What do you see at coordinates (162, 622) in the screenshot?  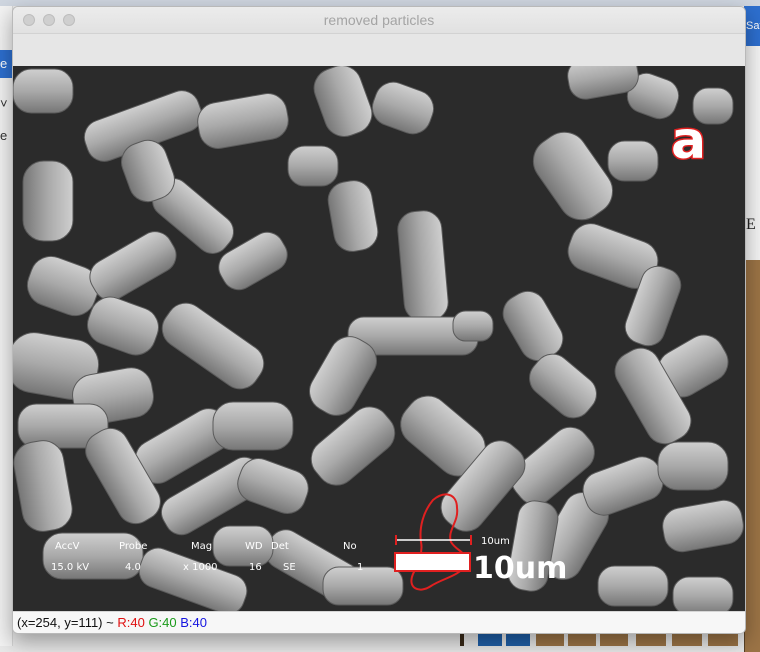 I see `pixel-green-value: G:40` at bounding box center [162, 622].